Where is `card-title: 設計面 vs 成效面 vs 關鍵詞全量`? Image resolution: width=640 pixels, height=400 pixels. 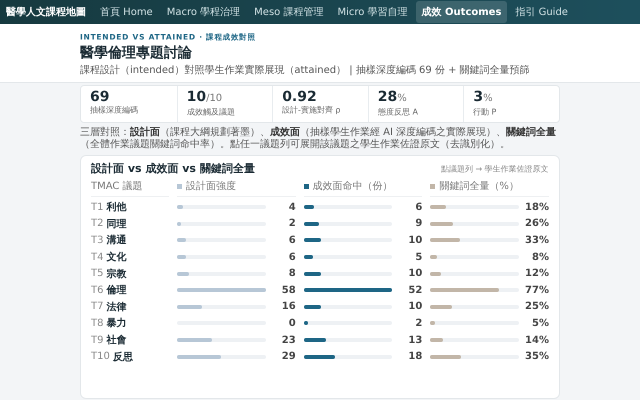
card-title: 設計面 vs 成效面 vs 關鍵詞全量 is located at coordinates (173, 168).